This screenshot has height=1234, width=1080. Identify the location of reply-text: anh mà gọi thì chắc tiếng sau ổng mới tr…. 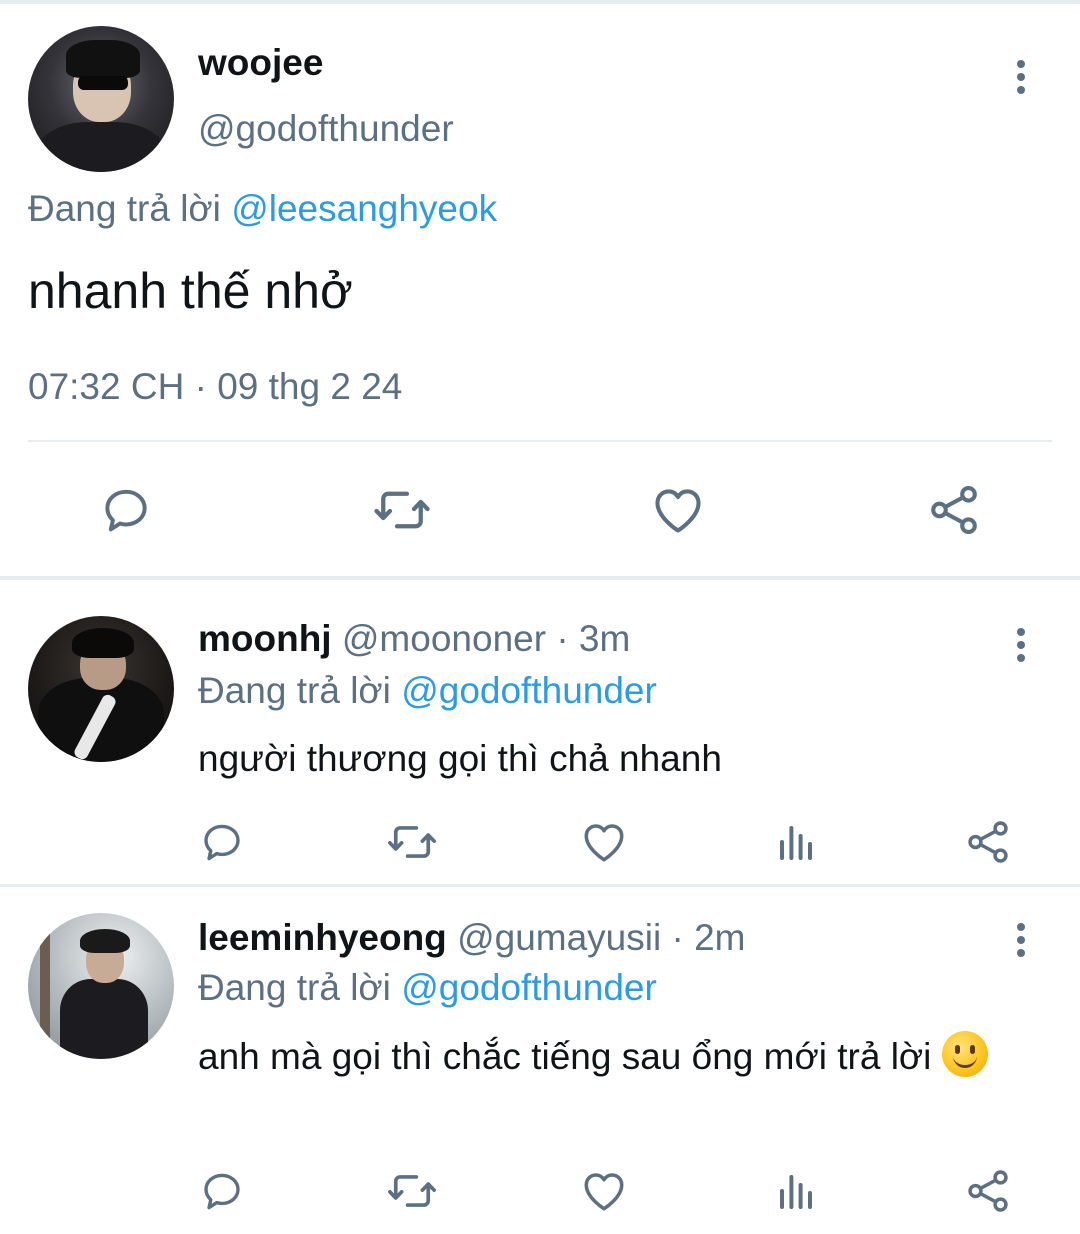
(608, 1056).